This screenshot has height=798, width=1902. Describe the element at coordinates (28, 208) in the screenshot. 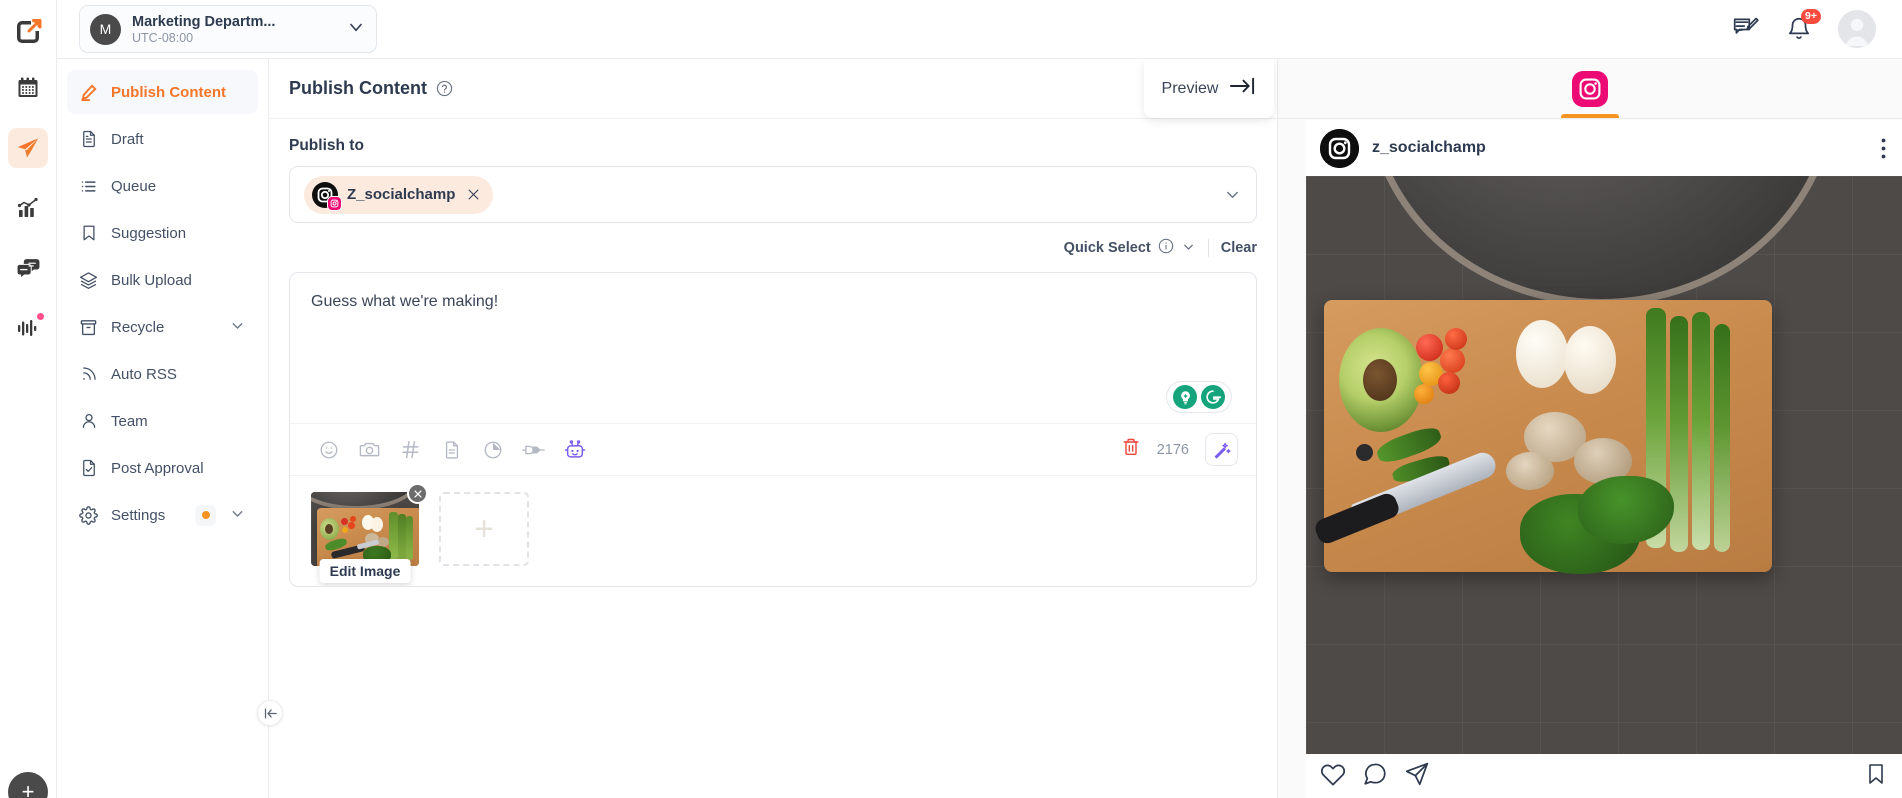

I see `rail-item-analytics` at that location.